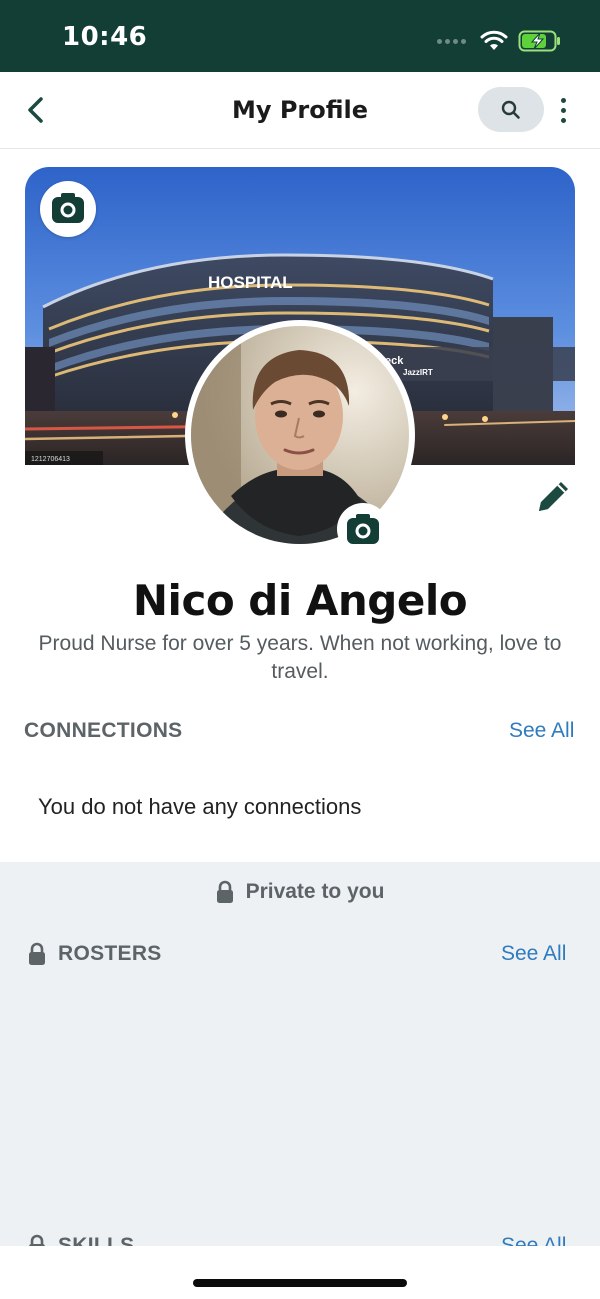  What do you see at coordinates (315, 891) in the screenshot?
I see `private-label-text: Private to you` at bounding box center [315, 891].